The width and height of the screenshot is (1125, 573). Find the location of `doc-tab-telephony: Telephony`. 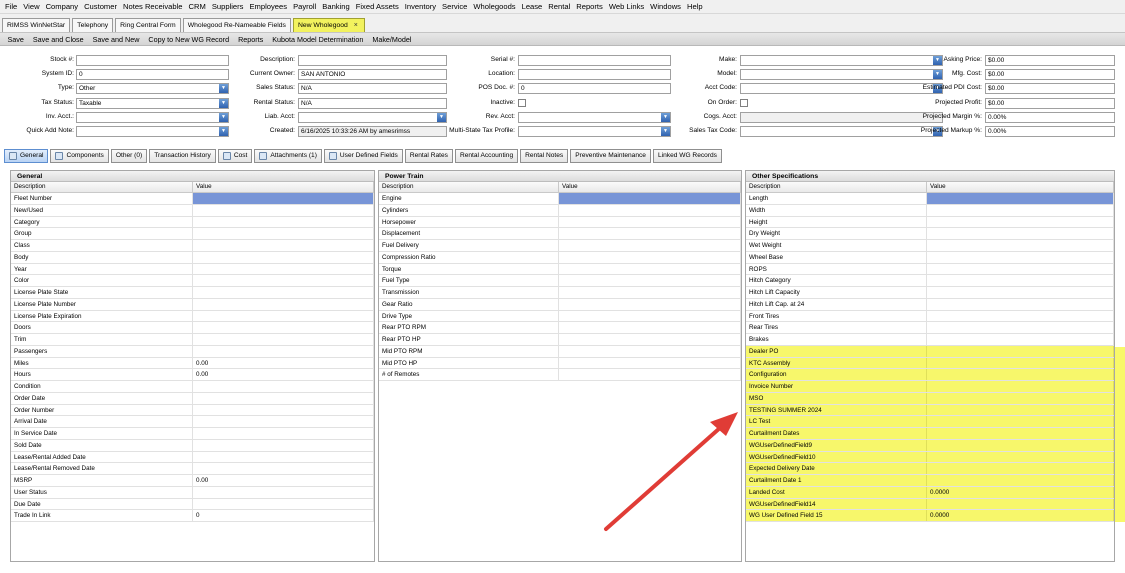

doc-tab-telephony: Telephony is located at coordinates (93, 25).